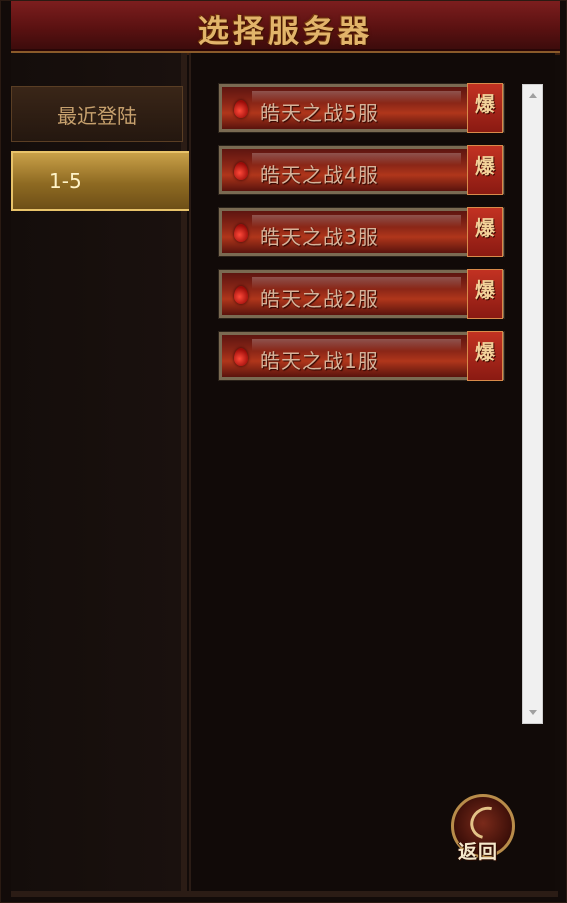 This screenshot has width=567, height=903. I want to click on sidebar-tab-label: 1-5, so click(65, 181).